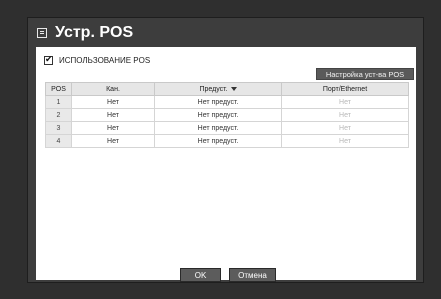  I want to click on header-pos: POS, so click(58, 89).